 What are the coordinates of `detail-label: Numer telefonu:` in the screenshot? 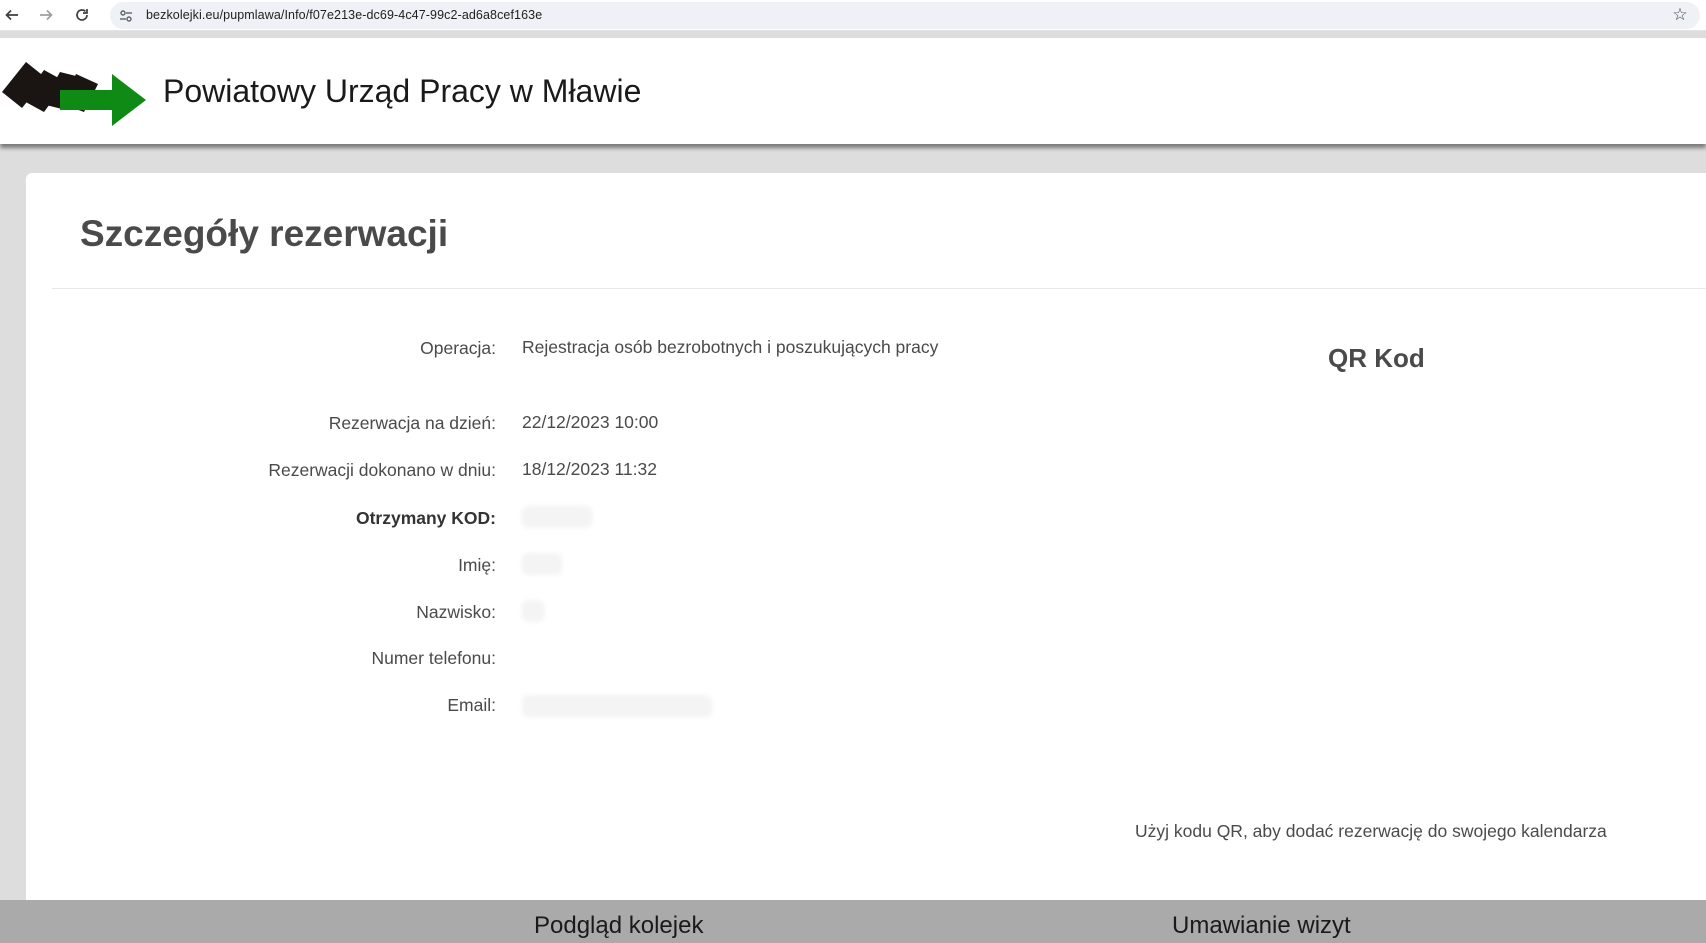 It's located at (433, 658).